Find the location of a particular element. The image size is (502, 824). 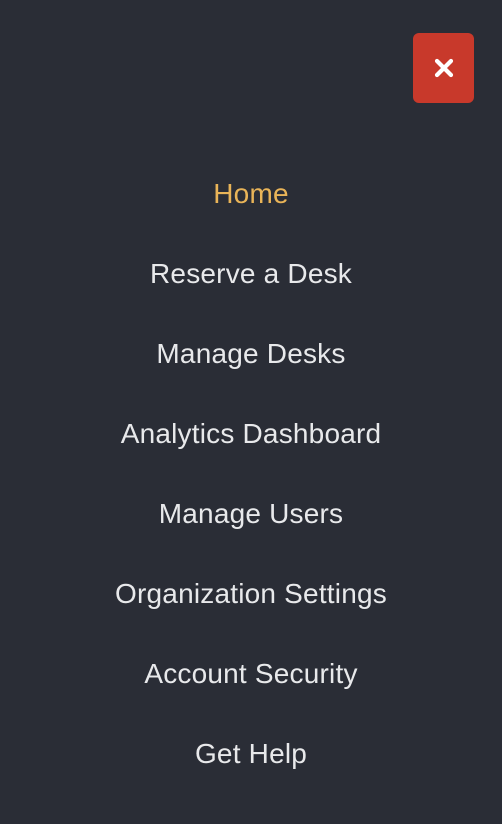

menu-item-manage-users: Manage Users is located at coordinates (251, 514).